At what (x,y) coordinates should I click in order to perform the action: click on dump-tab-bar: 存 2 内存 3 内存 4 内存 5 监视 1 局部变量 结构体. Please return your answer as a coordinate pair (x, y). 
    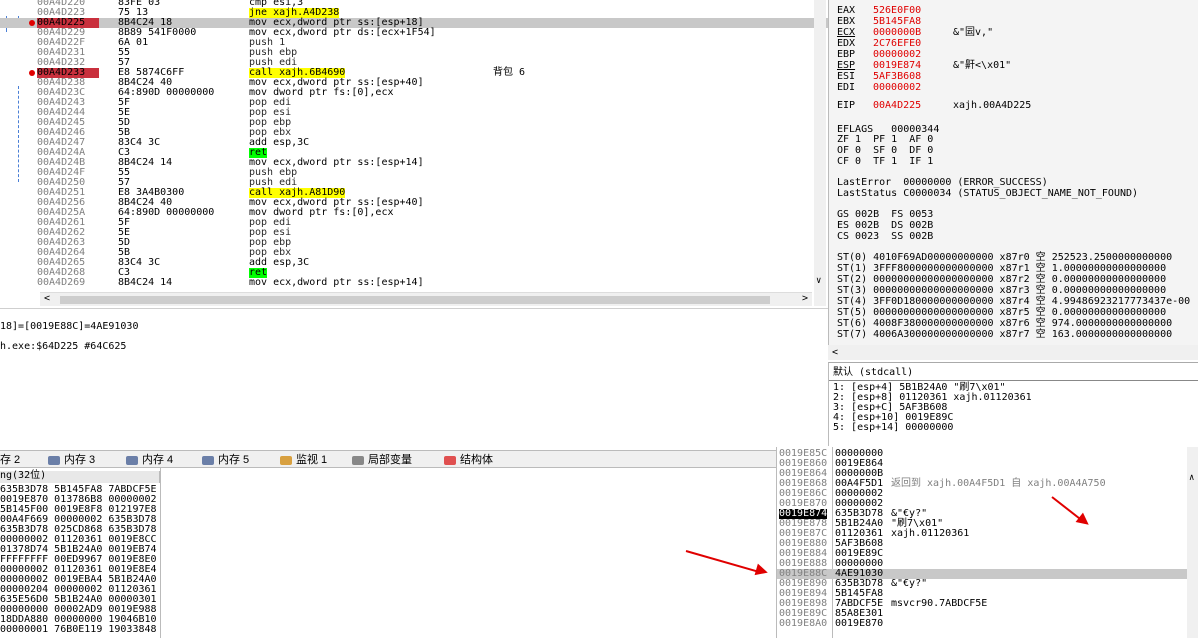
    Looking at the image, I should click on (388, 459).